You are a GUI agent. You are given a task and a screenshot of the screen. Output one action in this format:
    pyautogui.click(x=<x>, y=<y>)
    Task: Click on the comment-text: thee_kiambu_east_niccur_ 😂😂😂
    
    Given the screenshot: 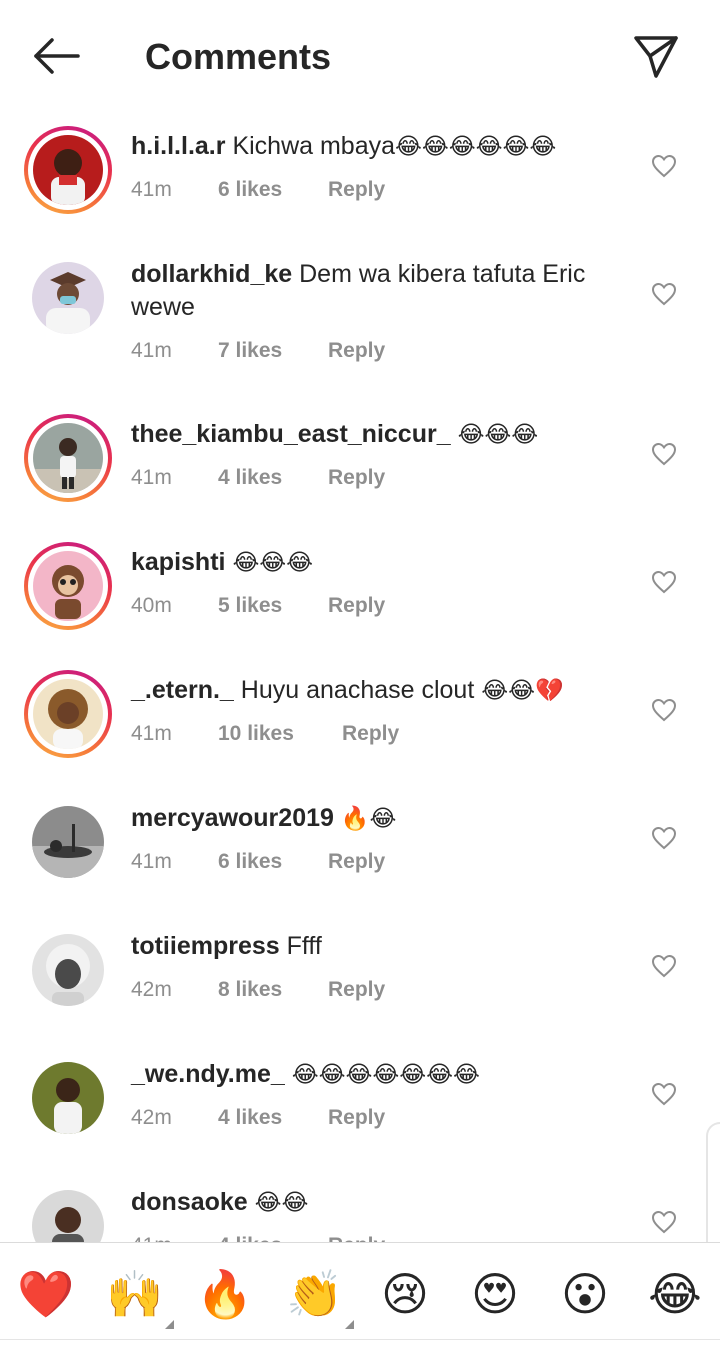 What is the action you would take?
    pyautogui.click(x=381, y=435)
    